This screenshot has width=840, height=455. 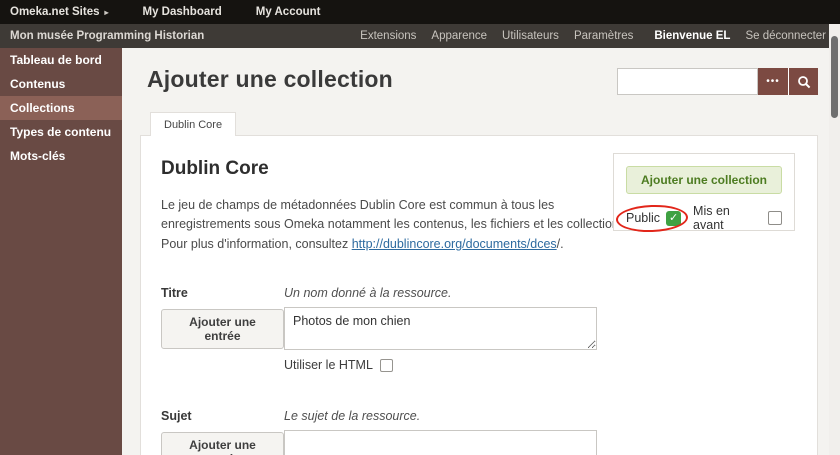 I want to click on check-icon: ✓, so click(x=673, y=217).